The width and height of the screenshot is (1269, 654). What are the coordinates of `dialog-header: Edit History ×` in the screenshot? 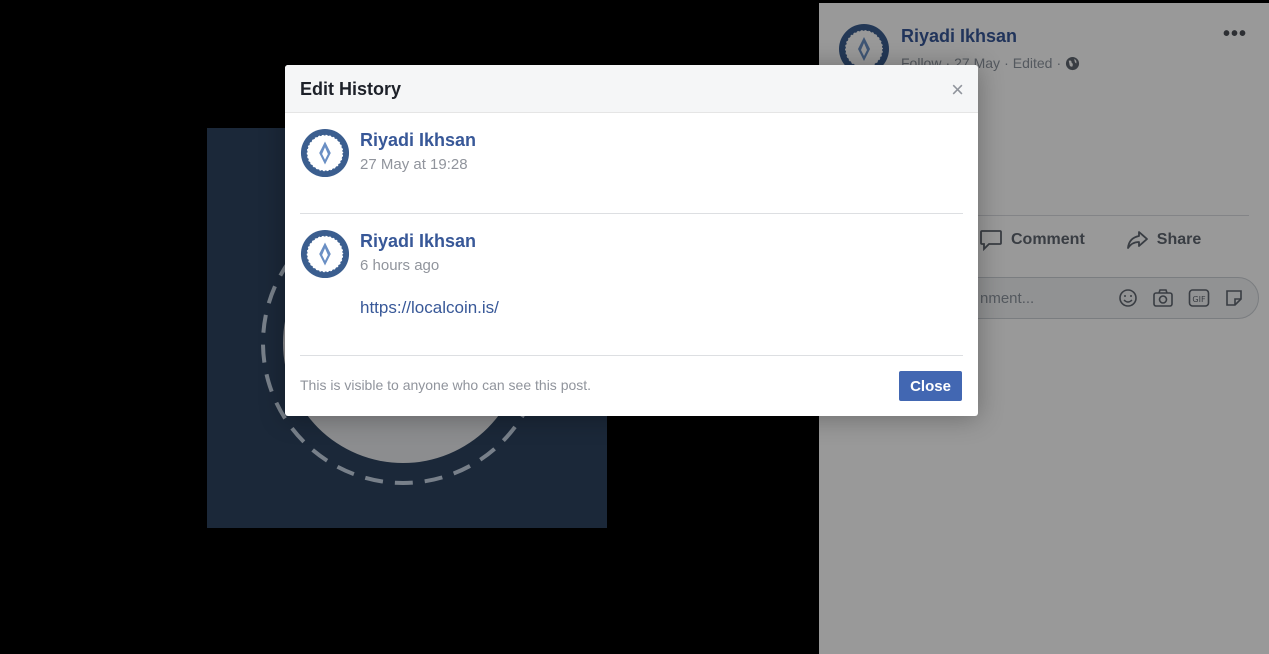 It's located at (631, 89).